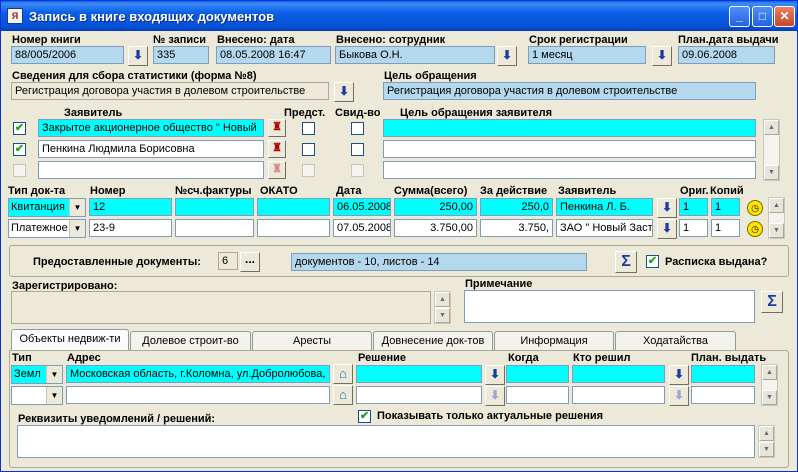 The height and width of the screenshot is (472, 798). What do you see at coordinates (312, 341) in the screenshot?
I see `tab-arrests: Аресты` at bounding box center [312, 341].